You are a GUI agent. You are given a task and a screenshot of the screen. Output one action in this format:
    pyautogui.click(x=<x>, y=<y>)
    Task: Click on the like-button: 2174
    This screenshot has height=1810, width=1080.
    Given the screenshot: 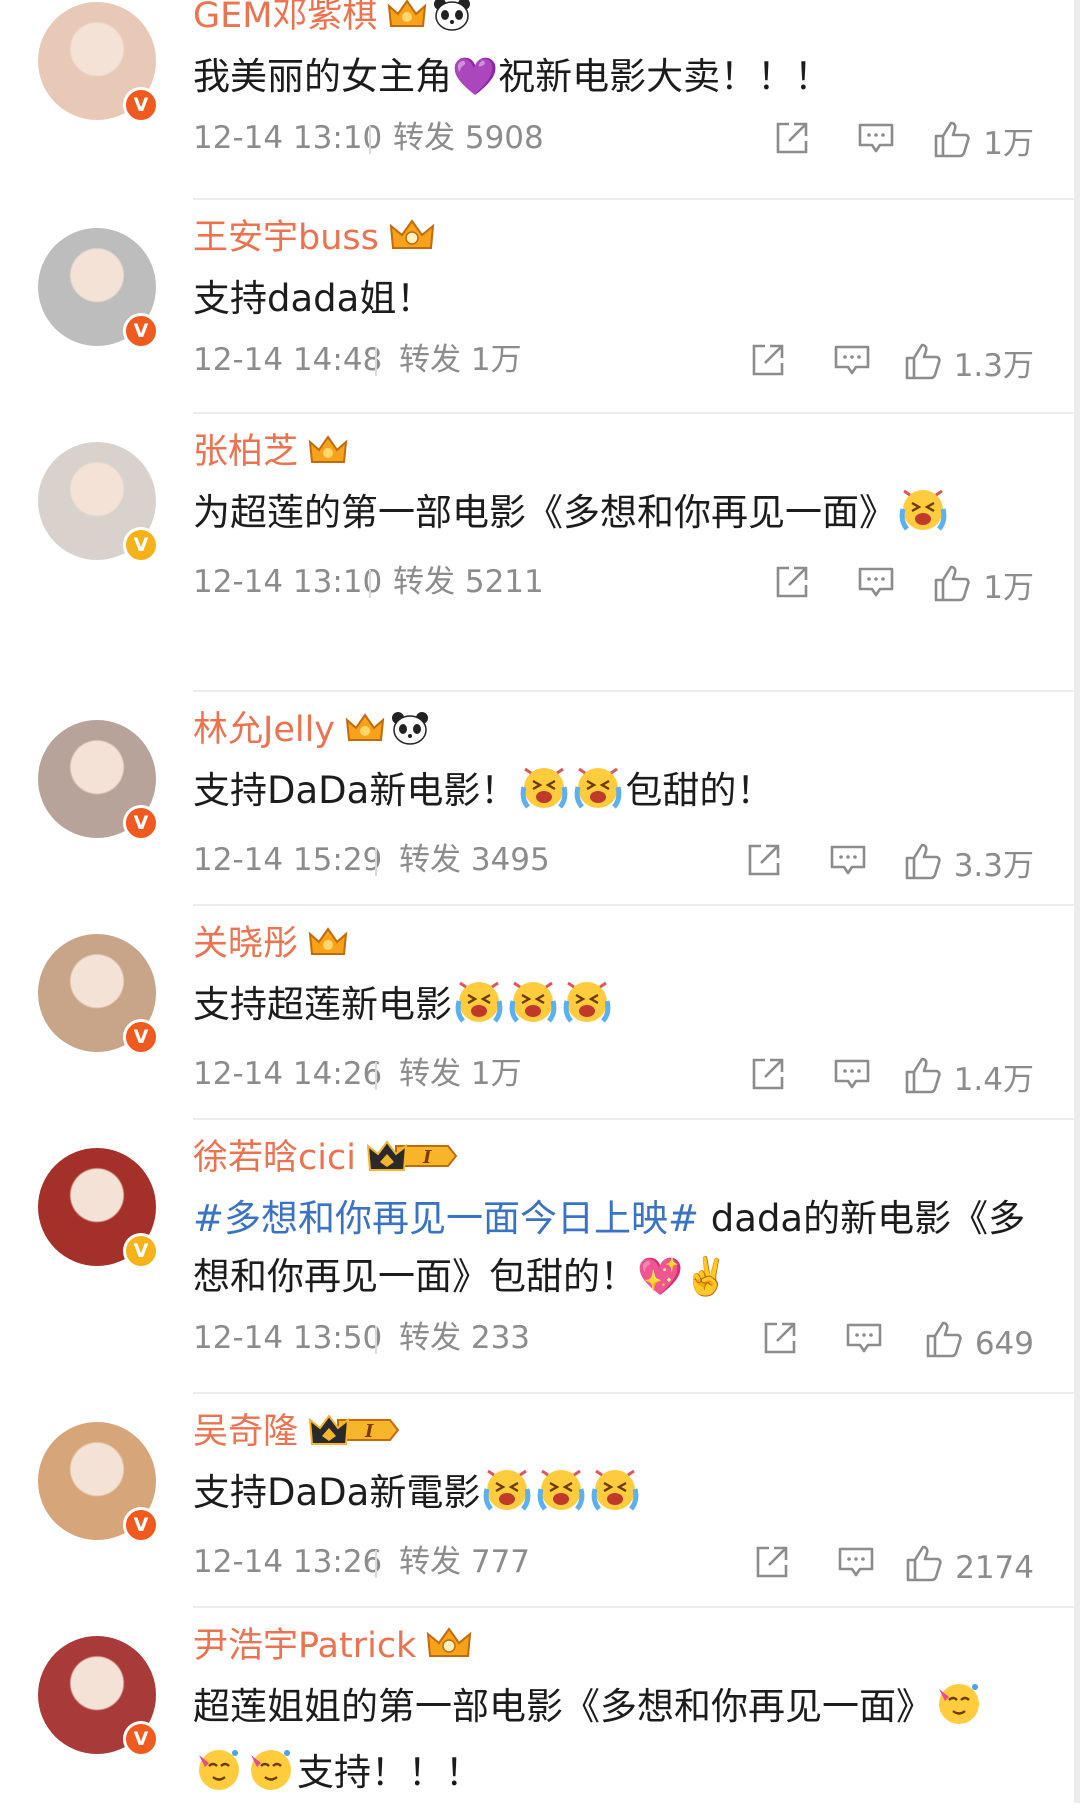 What is the action you would take?
    pyautogui.click(x=963, y=1568)
    